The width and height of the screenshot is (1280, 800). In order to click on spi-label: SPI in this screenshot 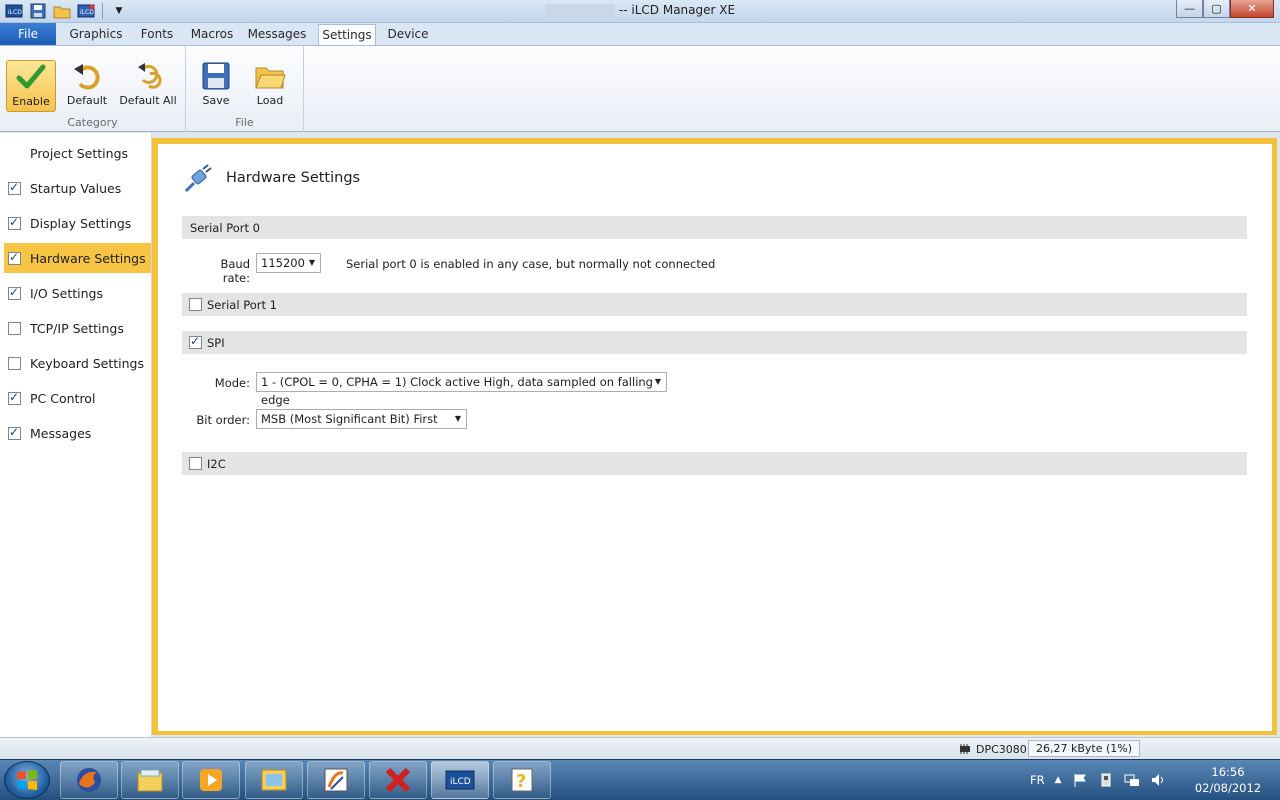, I will do `click(216, 343)`.